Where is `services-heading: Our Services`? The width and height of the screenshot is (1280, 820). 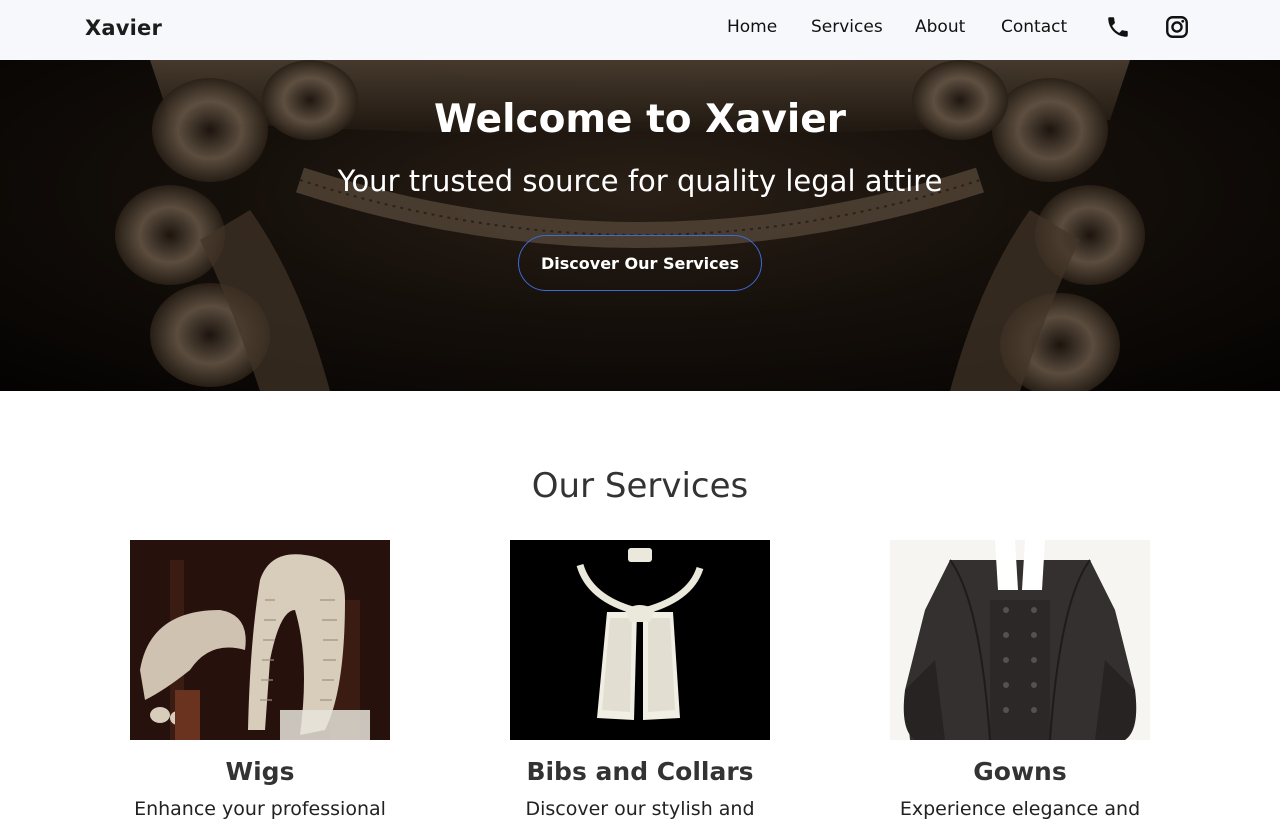 services-heading: Our Services is located at coordinates (640, 486).